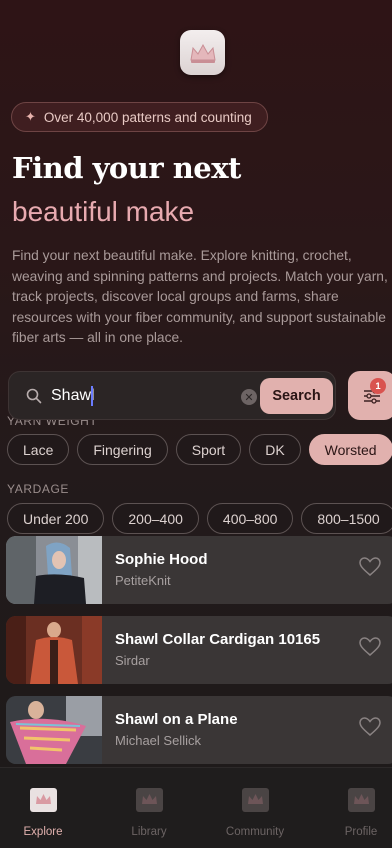 Image resolution: width=392 pixels, height=848 pixels. I want to click on result-title: Sophie Hood, so click(161, 559).